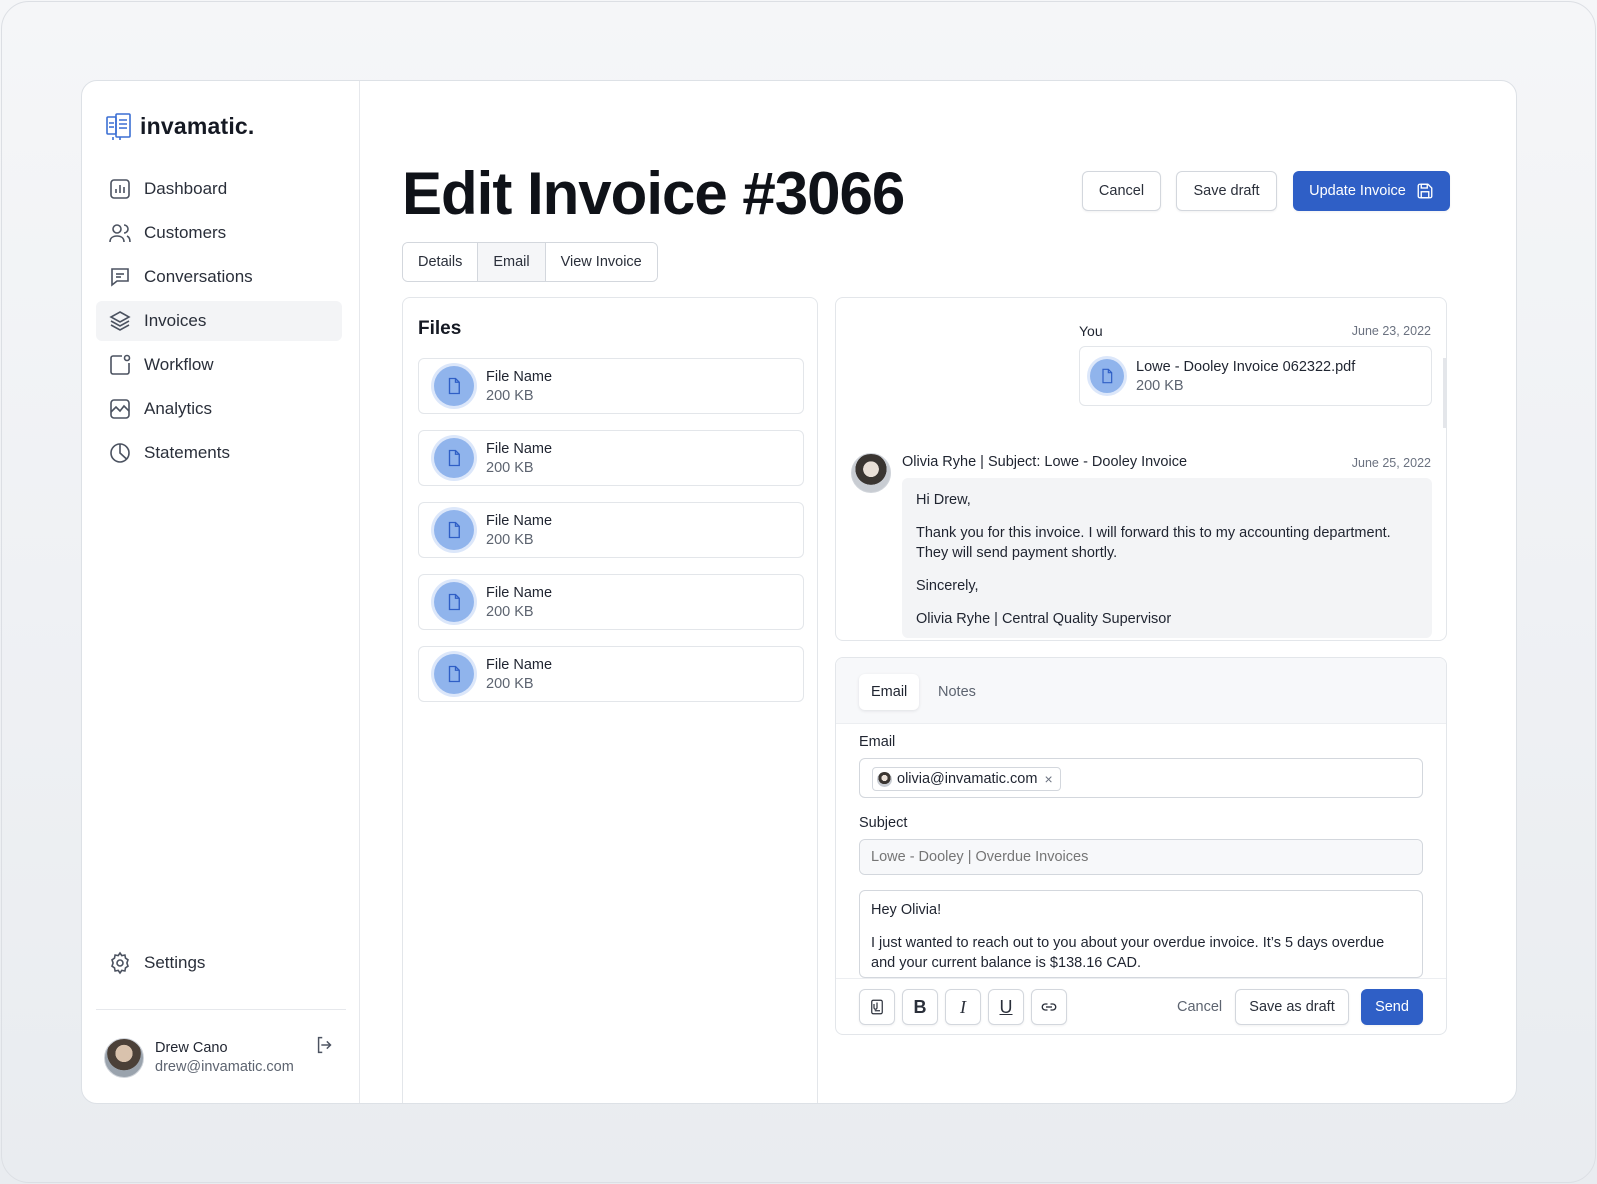 The width and height of the screenshot is (1597, 1184). I want to click on tab-email: Email, so click(512, 262).